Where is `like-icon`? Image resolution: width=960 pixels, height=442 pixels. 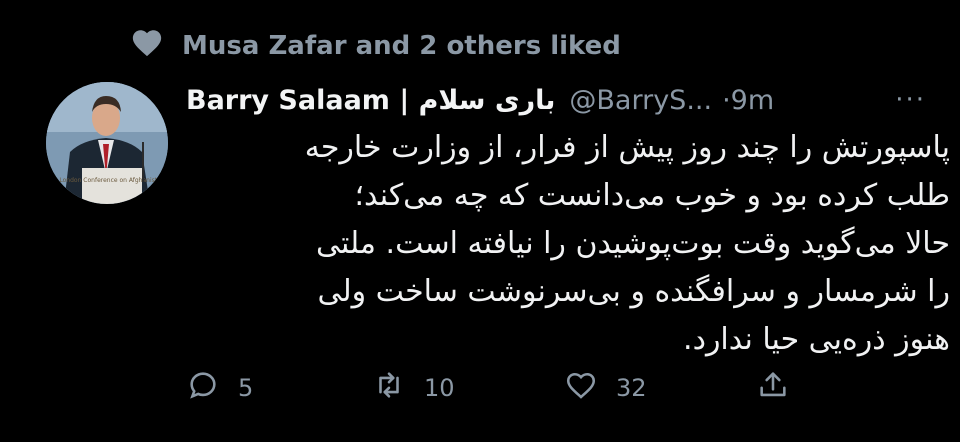 like-icon is located at coordinates (581, 388).